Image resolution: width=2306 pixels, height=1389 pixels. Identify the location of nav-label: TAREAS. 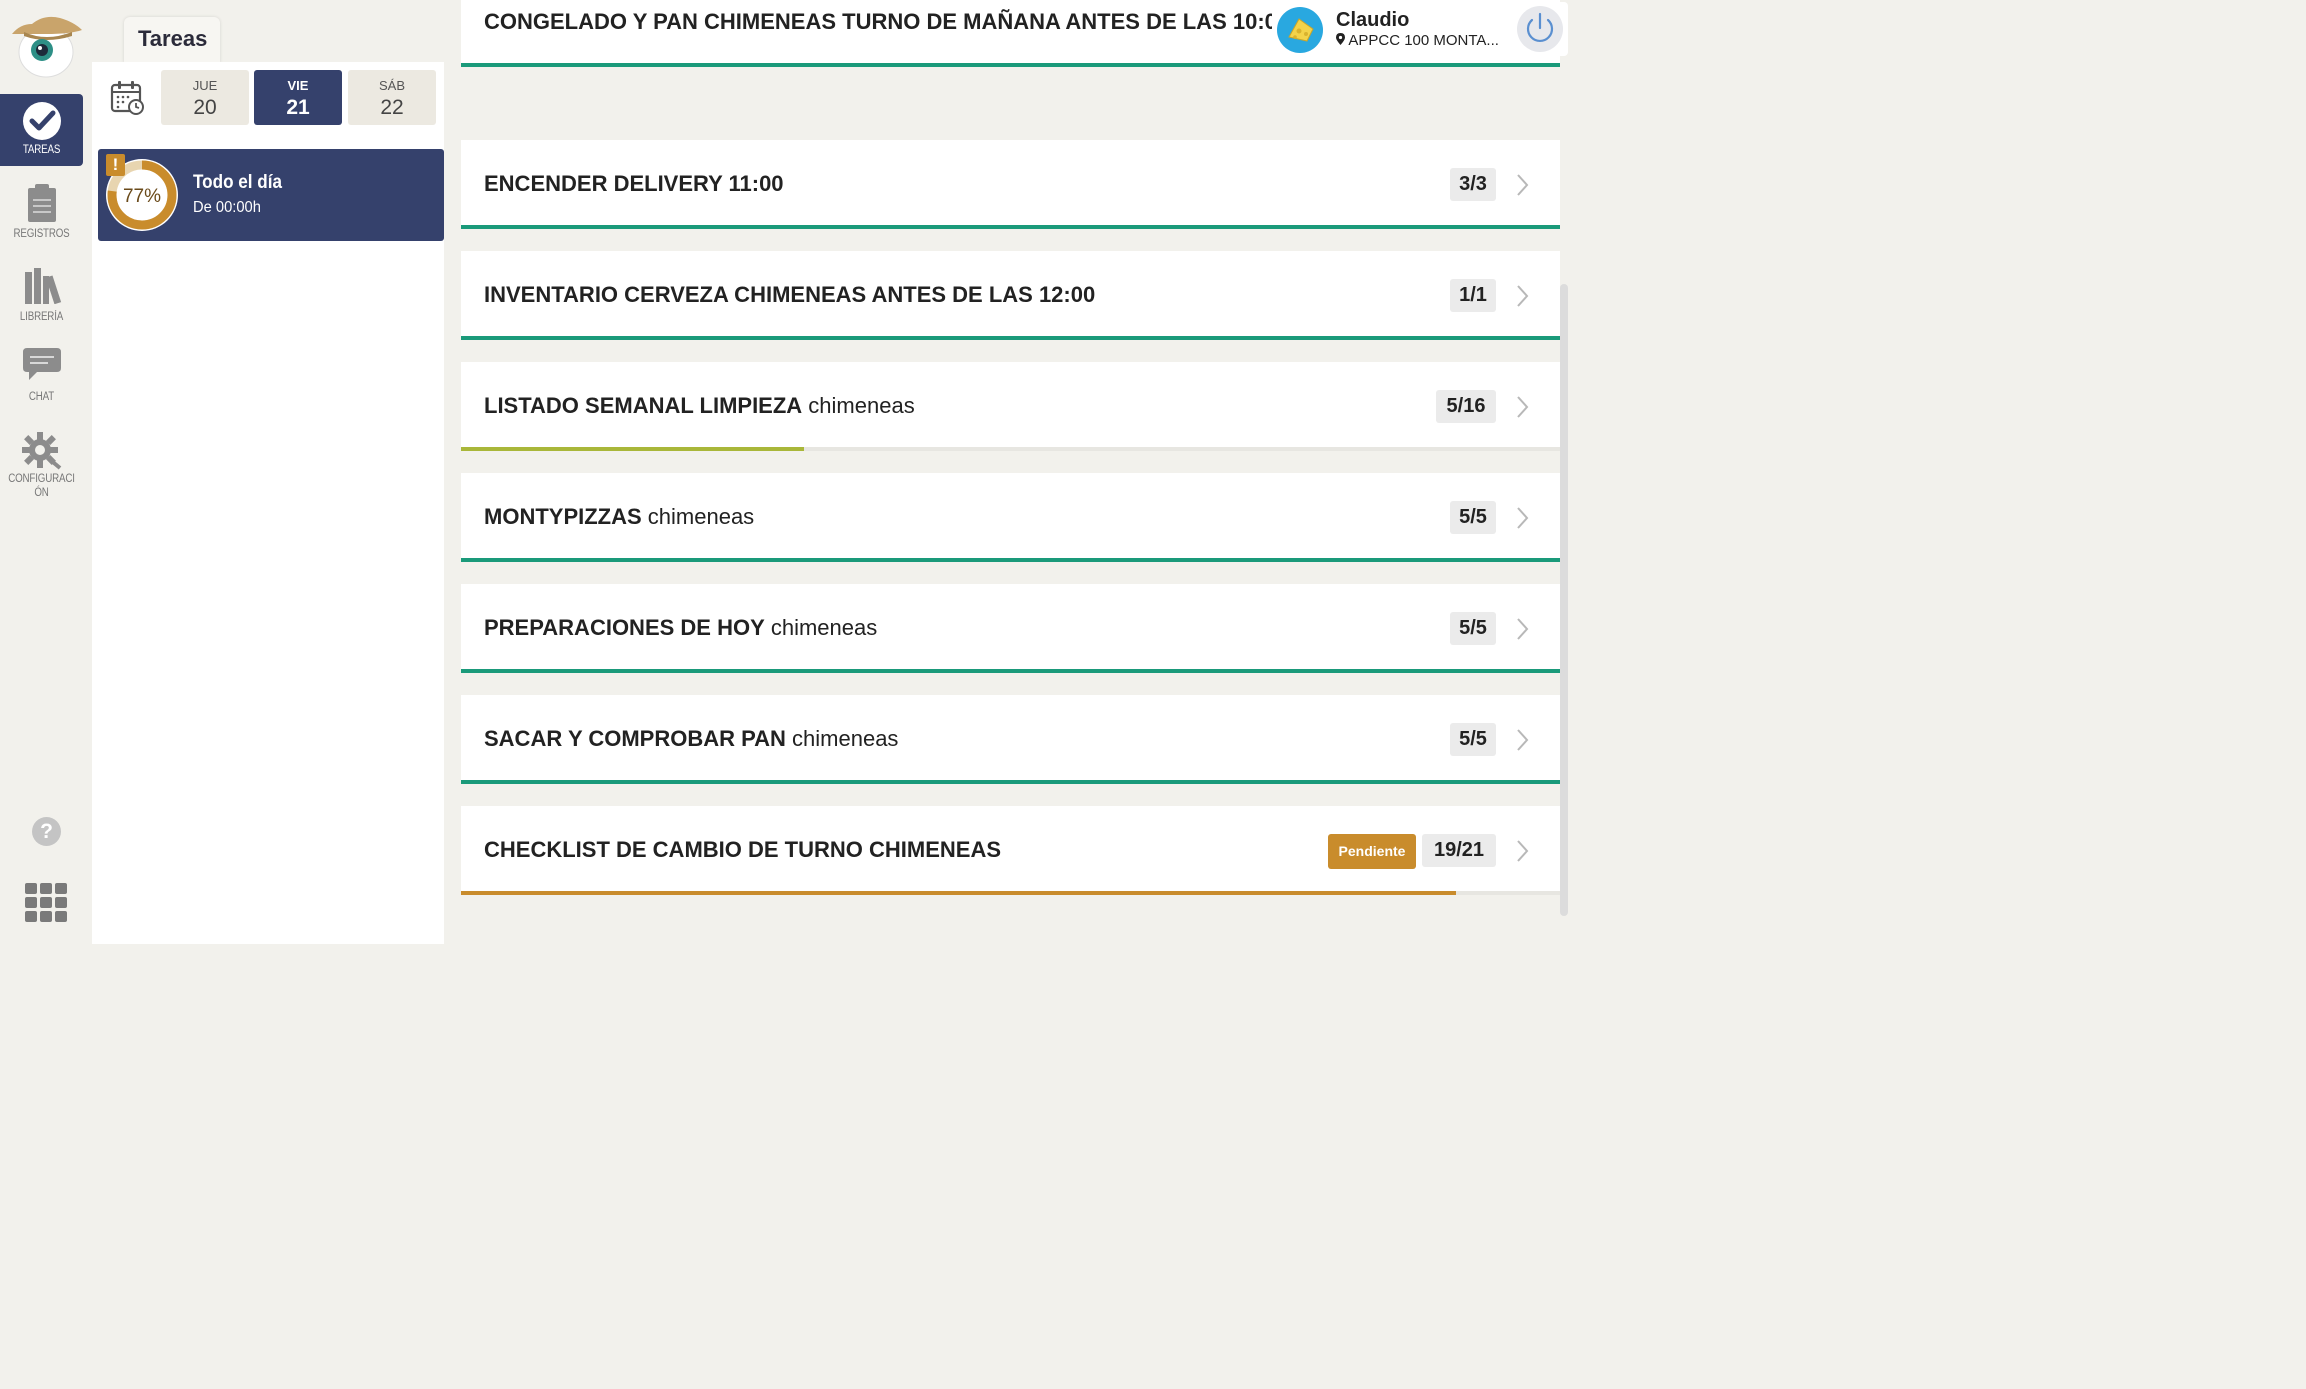
(41, 150).